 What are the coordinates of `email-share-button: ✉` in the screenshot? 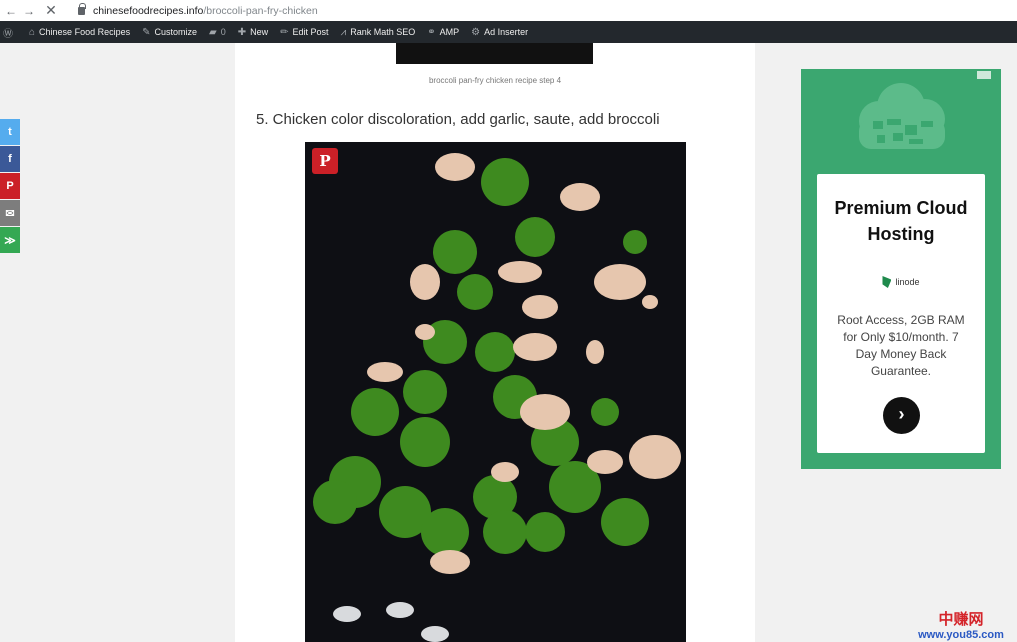 It's located at (10, 213).